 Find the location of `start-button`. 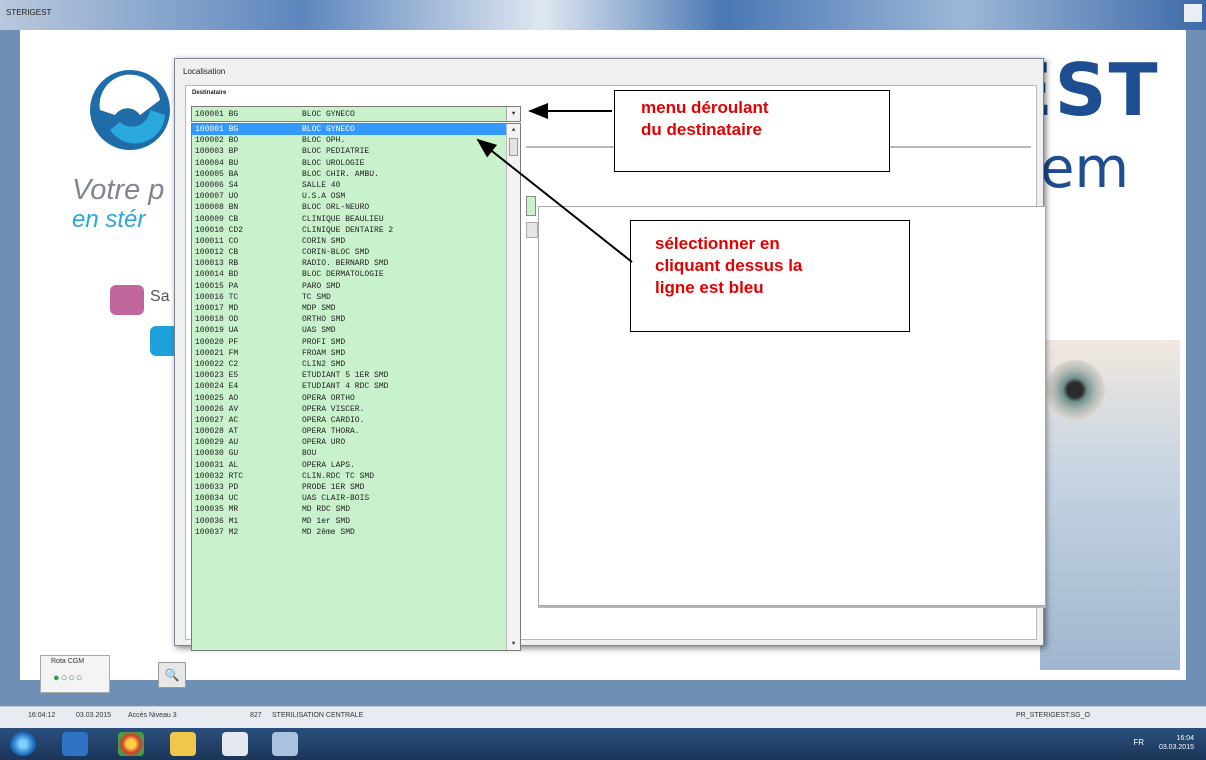

start-button is located at coordinates (23, 744).